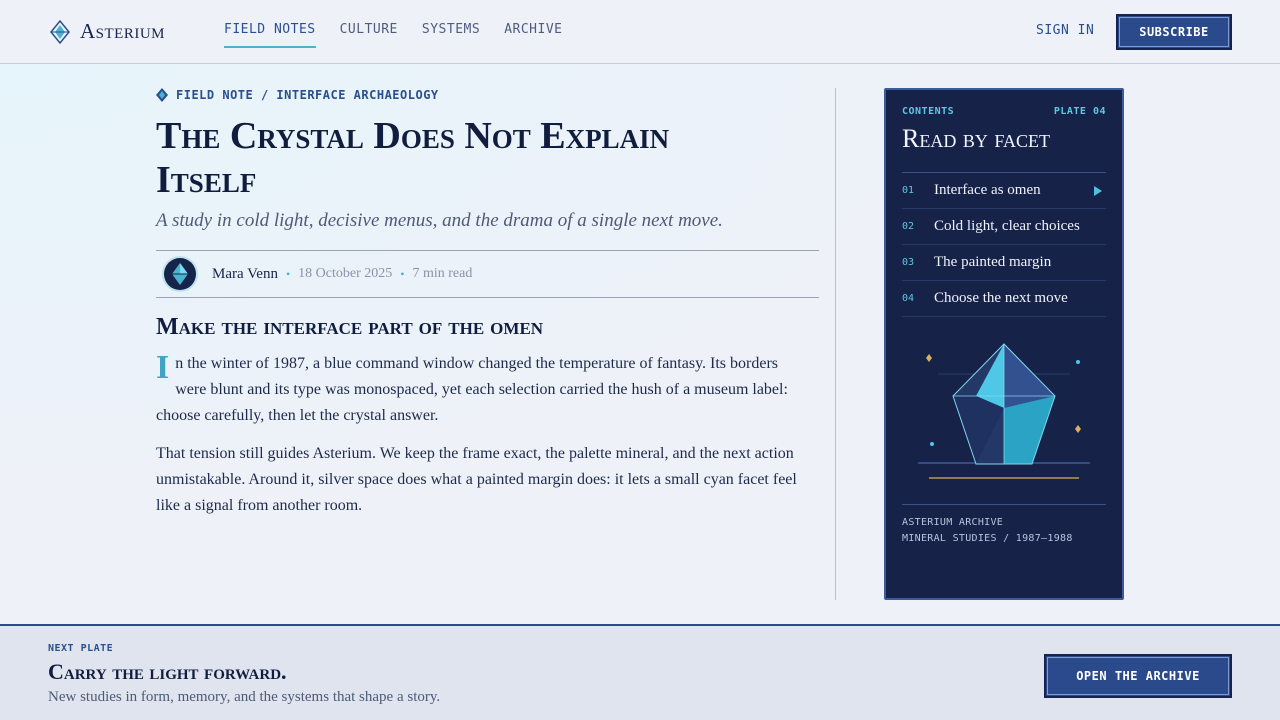 The height and width of the screenshot is (720, 1280). Describe the element at coordinates (928, 111) in the screenshot. I see `contents-label: CONTENTS` at that location.